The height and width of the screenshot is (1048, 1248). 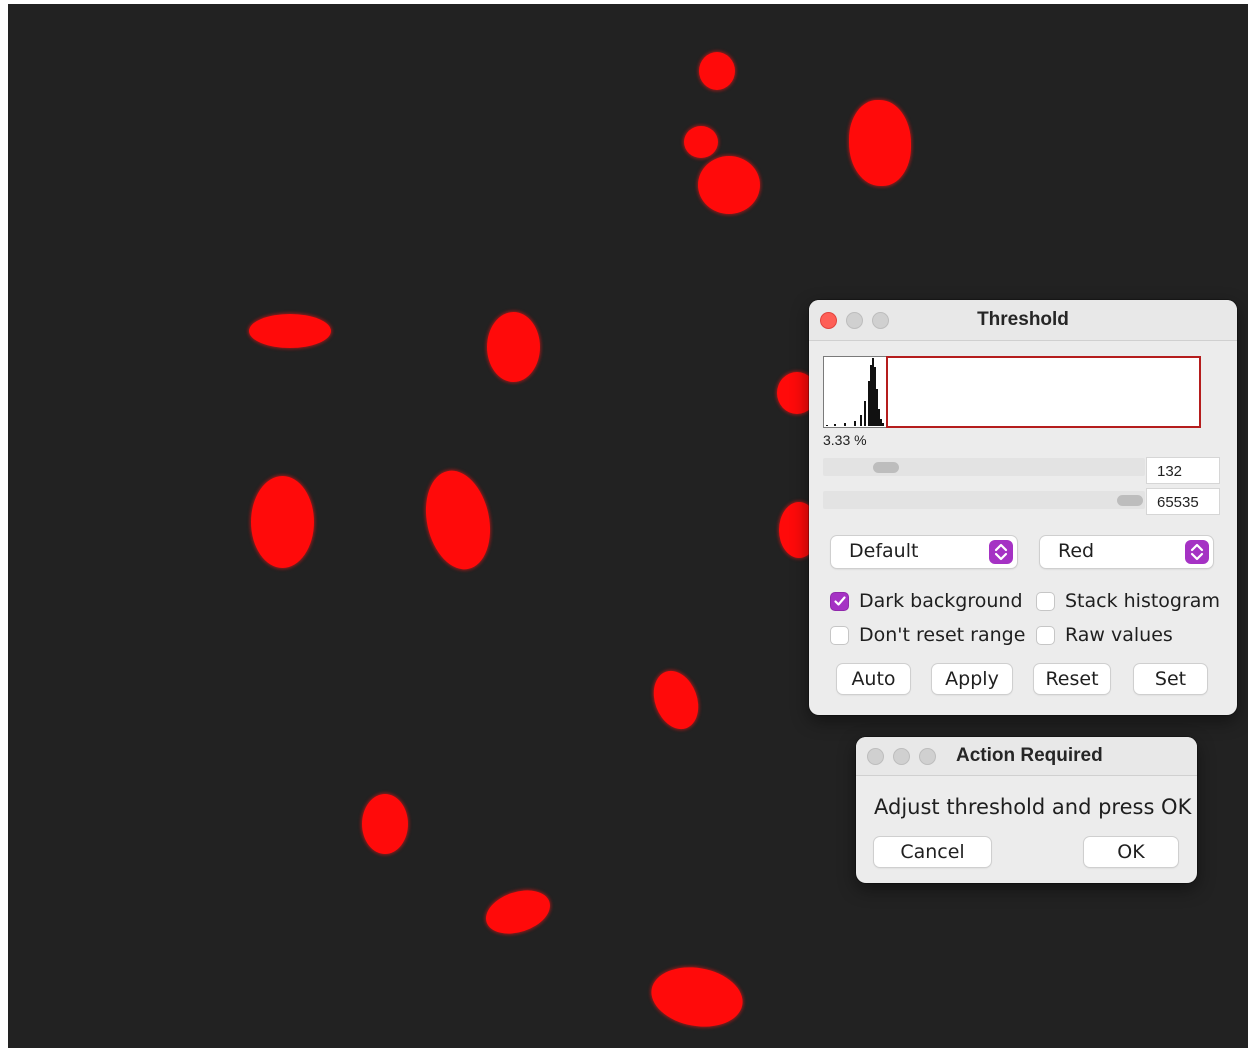 I want to click on method-select: Default, so click(x=924, y=552).